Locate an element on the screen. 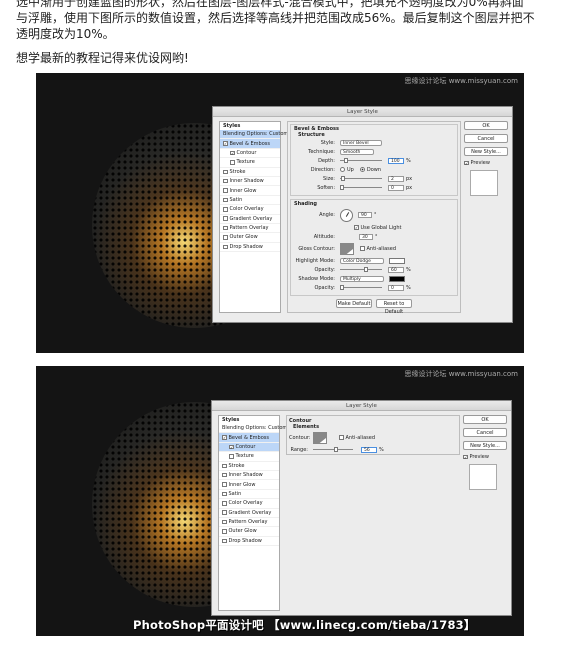 The width and height of the screenshot is (576, 645). style-select: Inner Bevel is located at coordinates (361, 142).